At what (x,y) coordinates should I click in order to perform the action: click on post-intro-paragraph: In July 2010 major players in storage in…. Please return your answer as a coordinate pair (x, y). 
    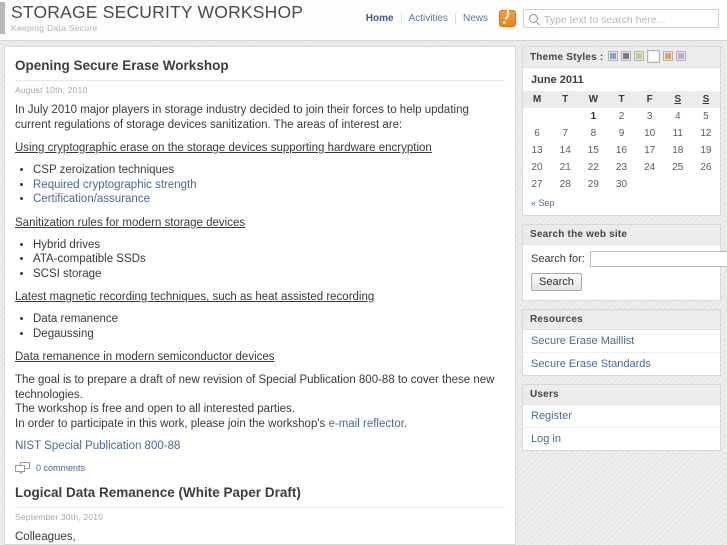
    Looking at the image, I should click on (242, 117).